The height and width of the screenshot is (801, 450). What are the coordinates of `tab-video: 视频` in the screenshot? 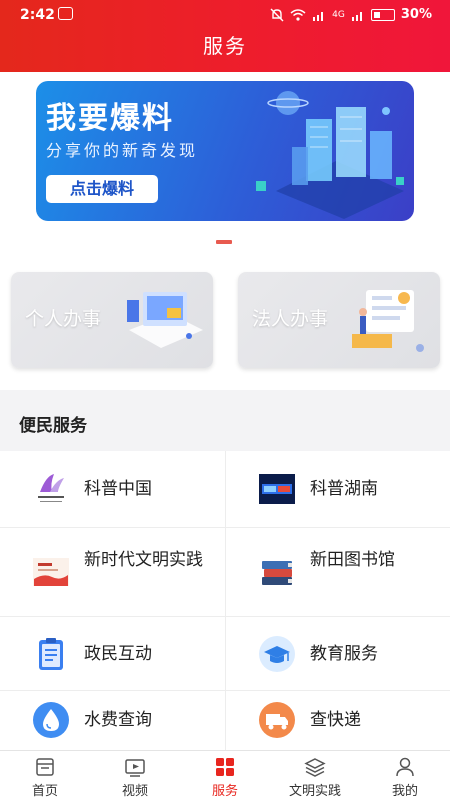 It's located at (135, 776).